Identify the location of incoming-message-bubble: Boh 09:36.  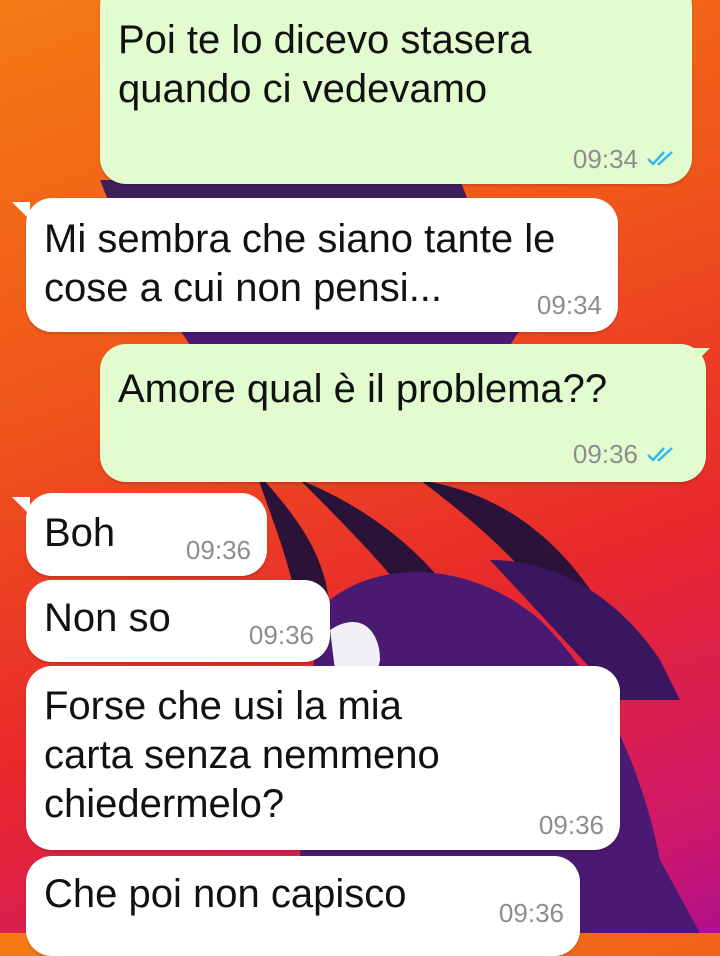
(146, 534).